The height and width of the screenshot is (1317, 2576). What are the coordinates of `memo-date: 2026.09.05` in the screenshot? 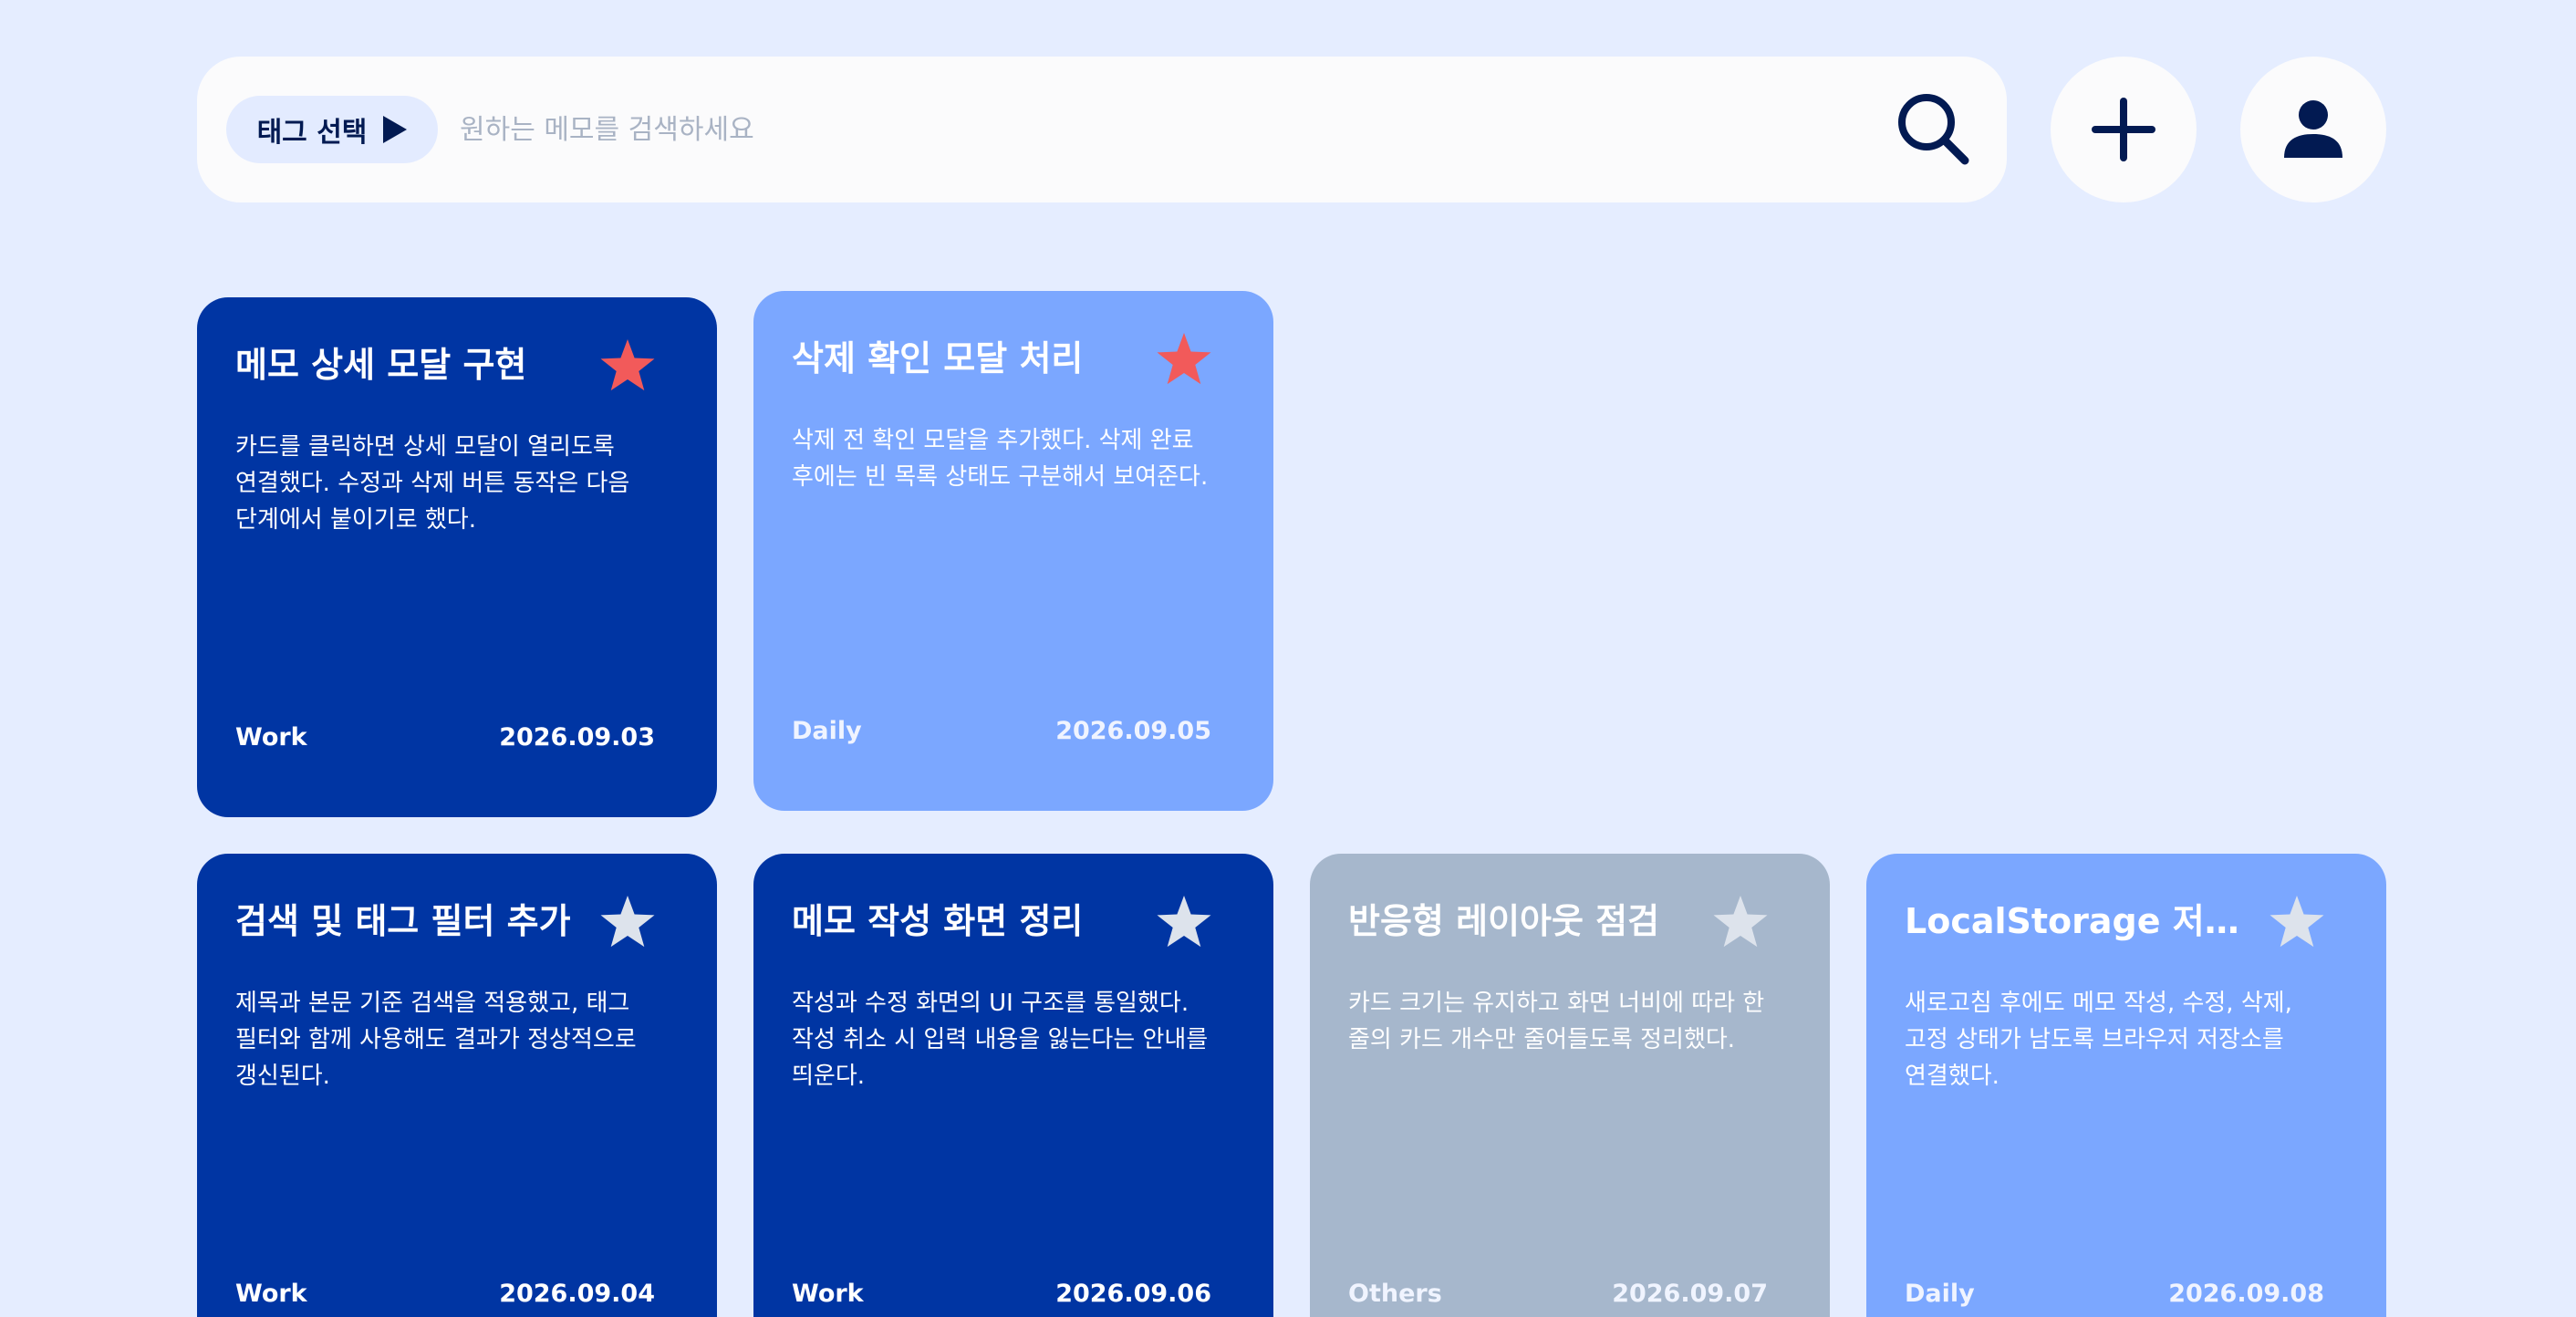 It's located at (1133, 731).